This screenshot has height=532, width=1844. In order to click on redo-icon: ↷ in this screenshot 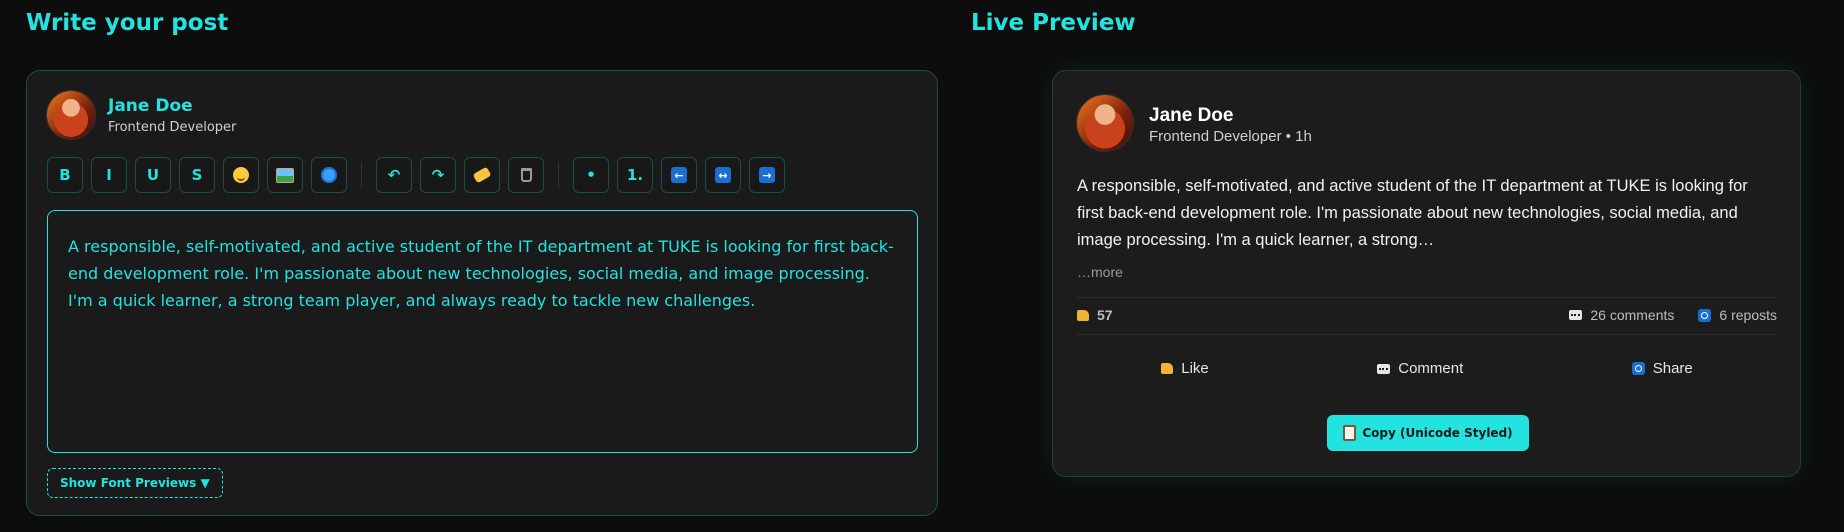, I will do `click(438, 175)`.